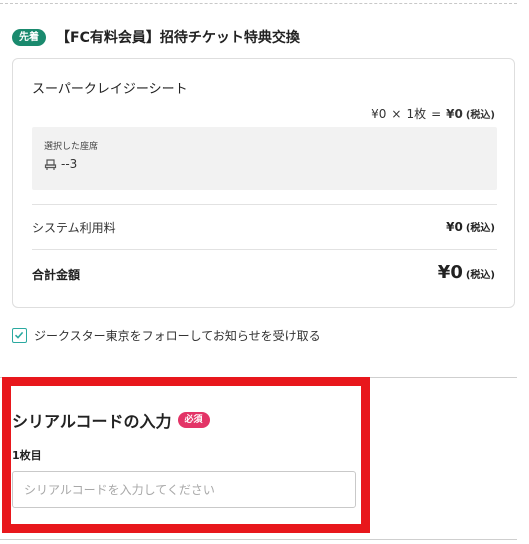 The height and width of the screenshot is (544, 529). I want to click on selected-seat-value: --3, so click(69, 164).